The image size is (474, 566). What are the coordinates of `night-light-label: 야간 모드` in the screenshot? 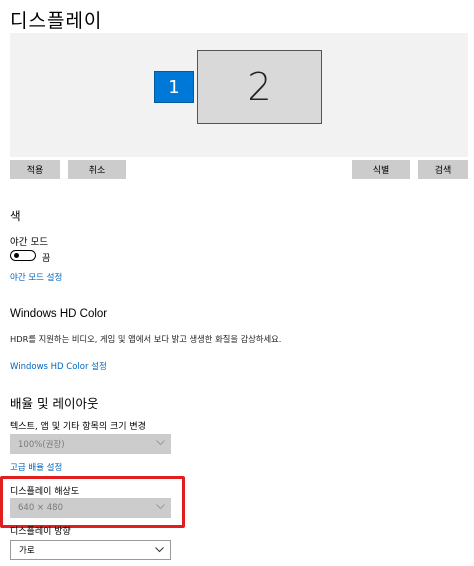 It's located at (29, 242).